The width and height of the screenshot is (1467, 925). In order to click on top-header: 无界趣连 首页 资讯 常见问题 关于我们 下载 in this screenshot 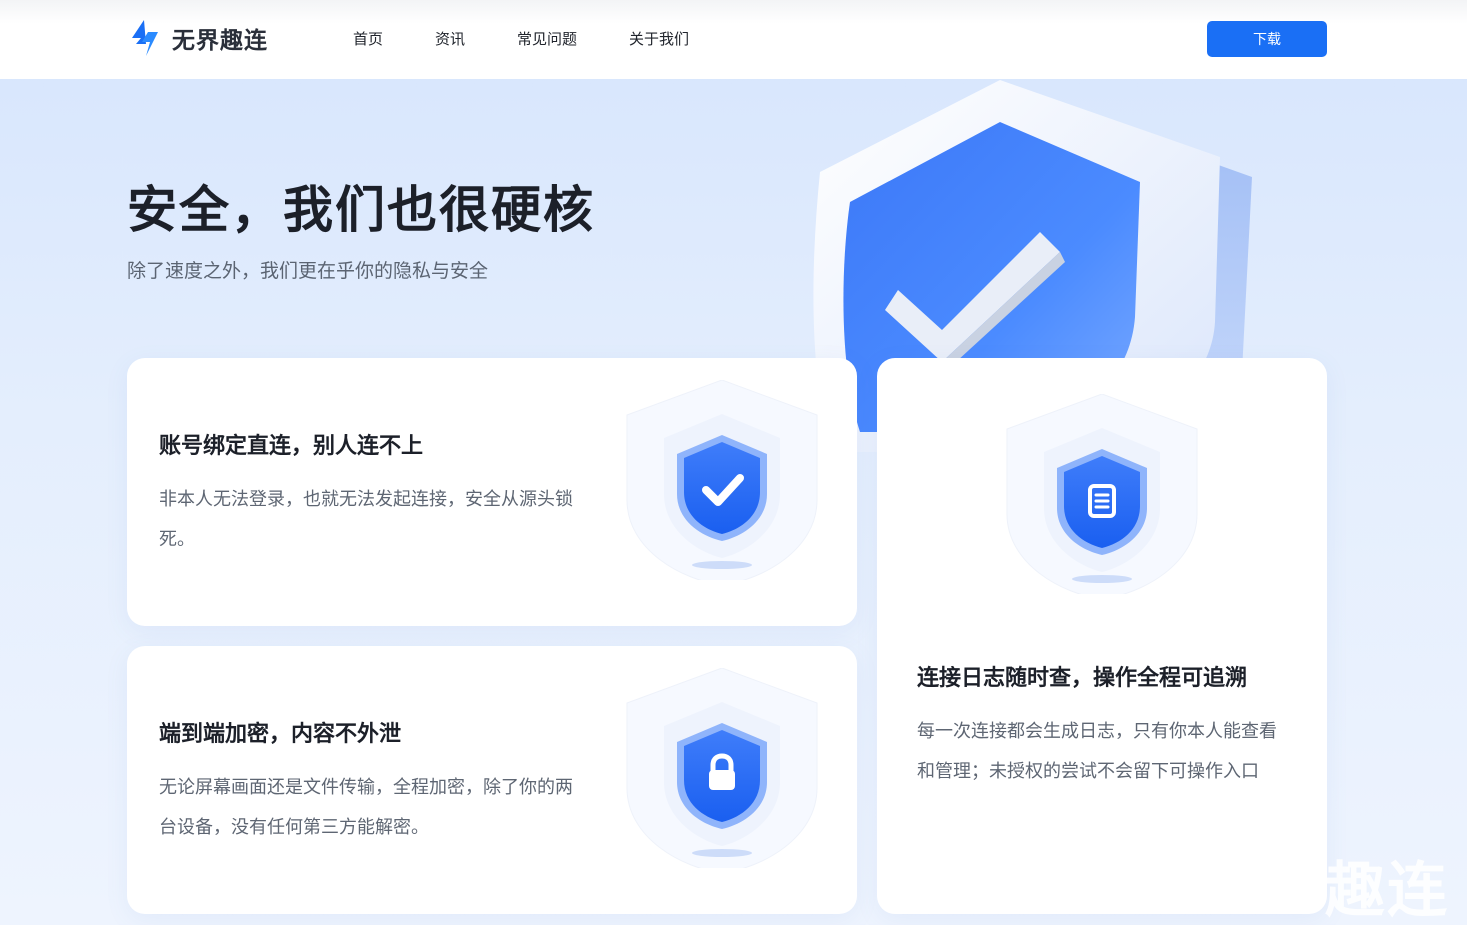, I will do `click(733, 39)`.